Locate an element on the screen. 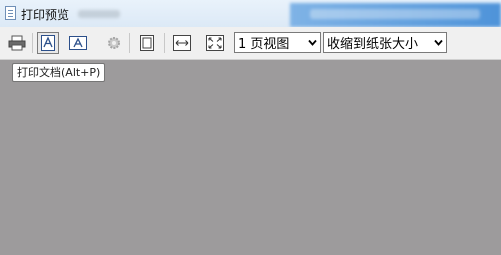 The image size is (501, 255). blurred-title-detail is located at coordinates (99, 14).